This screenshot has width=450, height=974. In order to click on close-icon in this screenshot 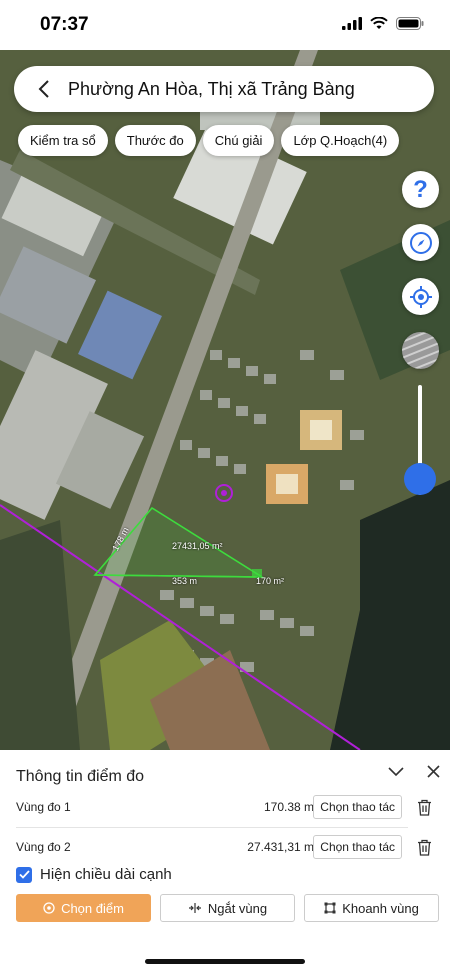, I will do `click(433, 771)`.